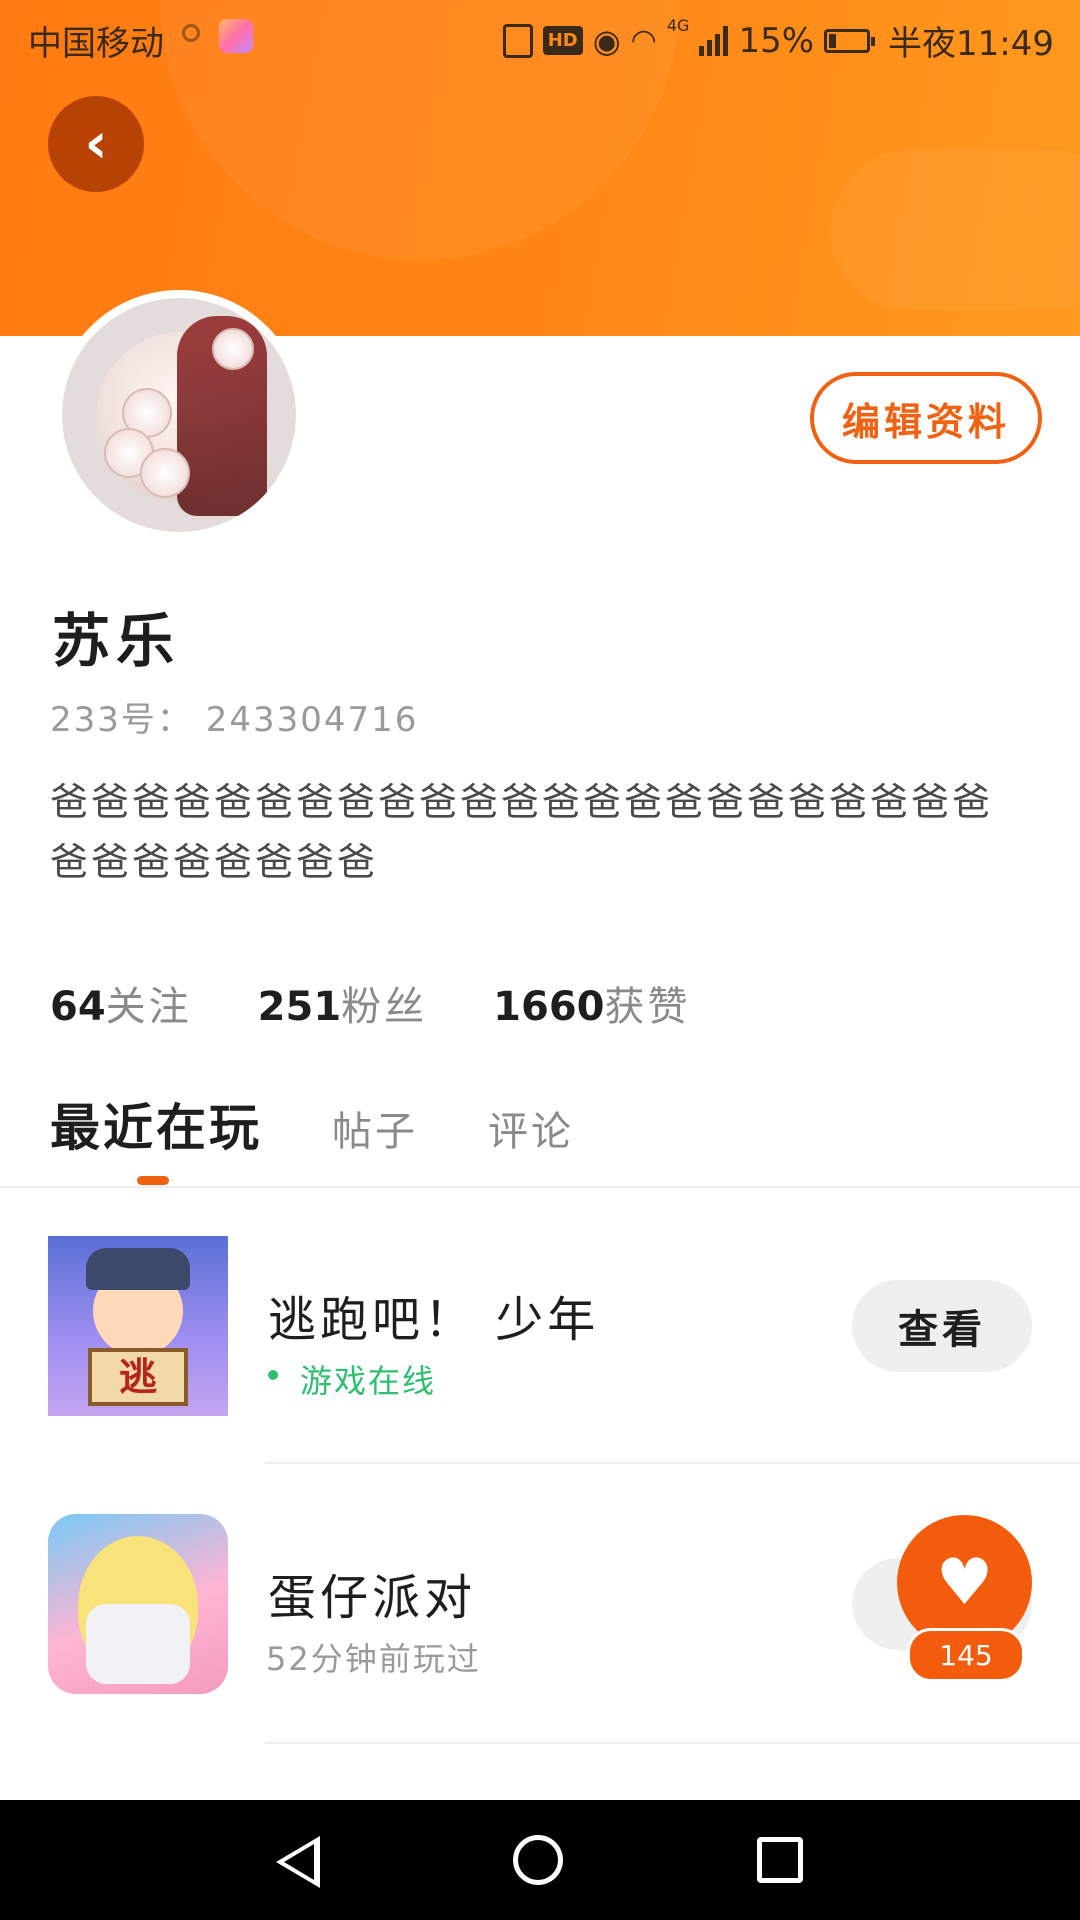 This screenshot has width=1080, height=1920. What do you see at coordinates (138, 1604) in the screenshot?
I see `game-thumbnail` at bounding box center [138, 1604].